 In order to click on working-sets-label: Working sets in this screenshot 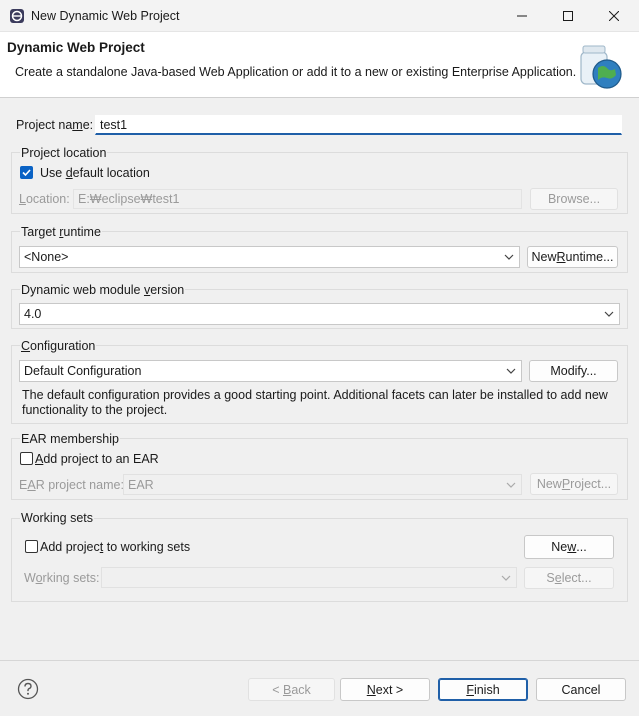, I will do `click(57, 518)`.